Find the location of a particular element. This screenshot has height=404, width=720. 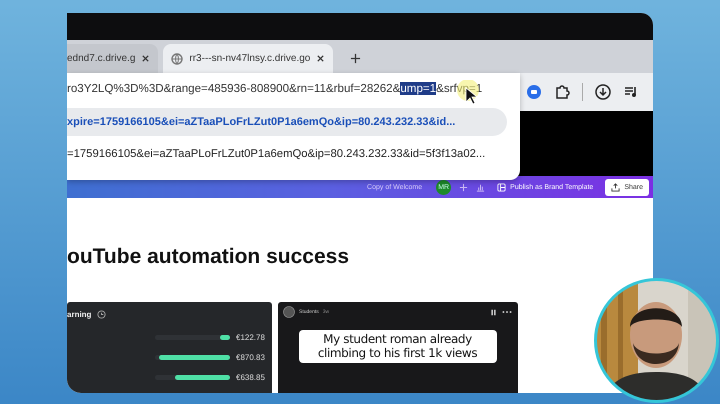

browser-tab: ednd7.c.drive.g is located at coordinates (112, 58).